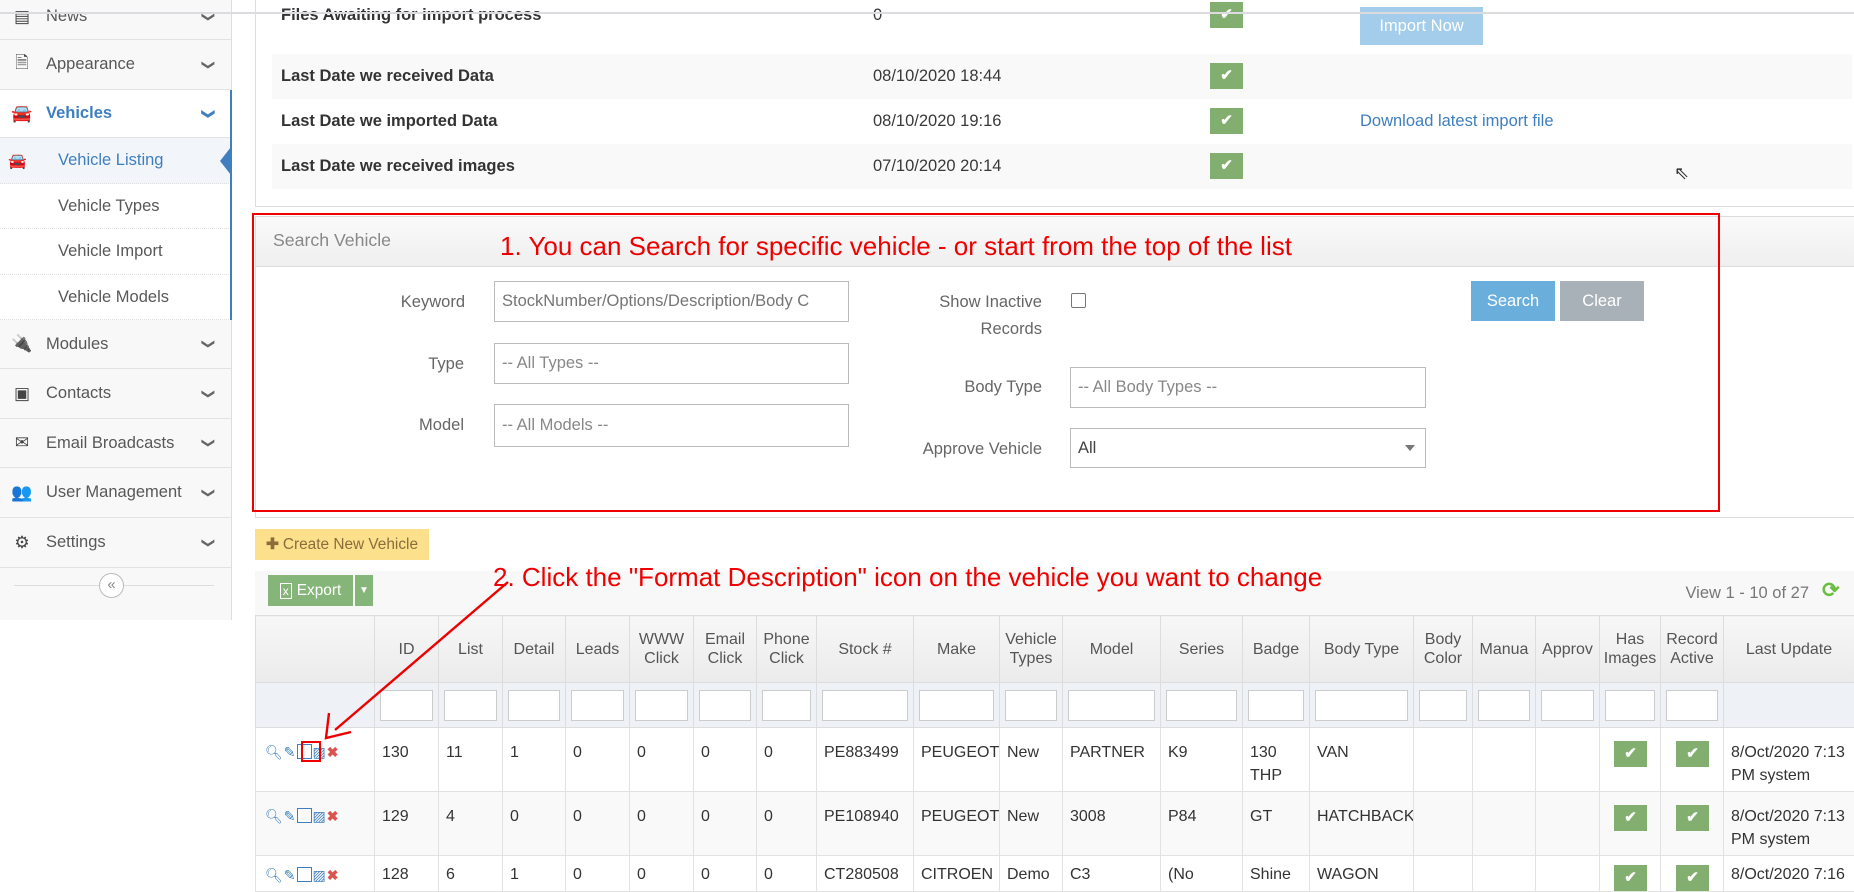 Image resolution: width=1854 pixels, height=892 pixels. I want to click on table-cell: PE108940, so click(865, 824).